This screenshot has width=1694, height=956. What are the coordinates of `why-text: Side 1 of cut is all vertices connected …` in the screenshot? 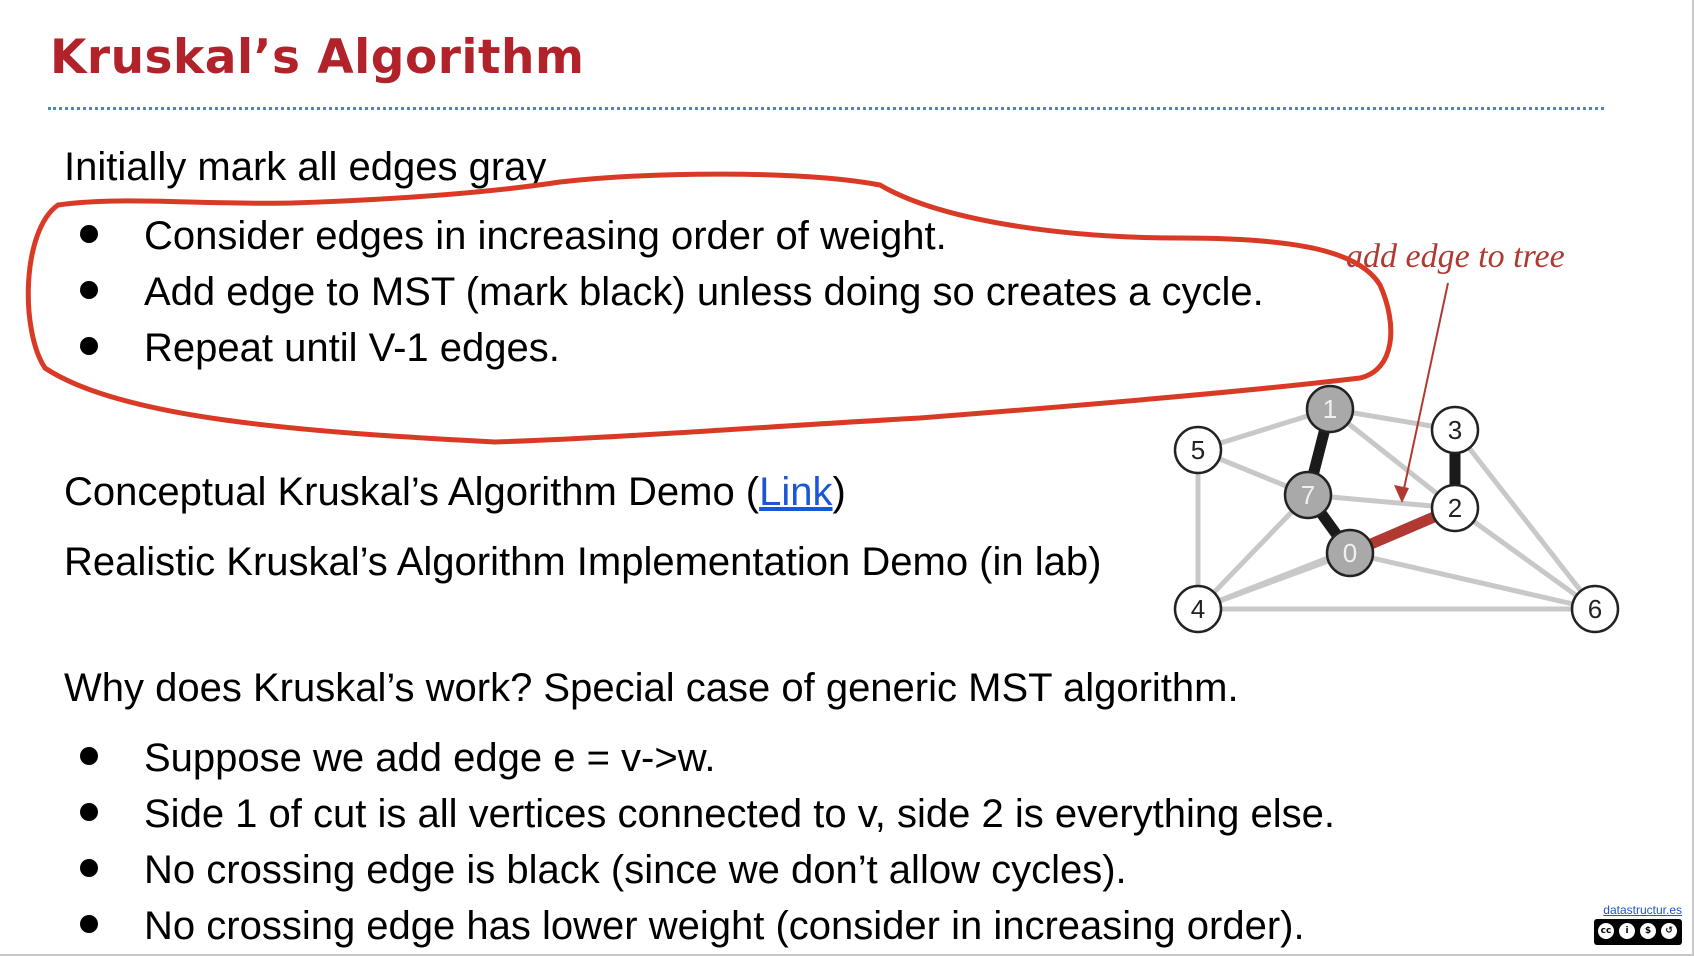 It's located at (739, 814).